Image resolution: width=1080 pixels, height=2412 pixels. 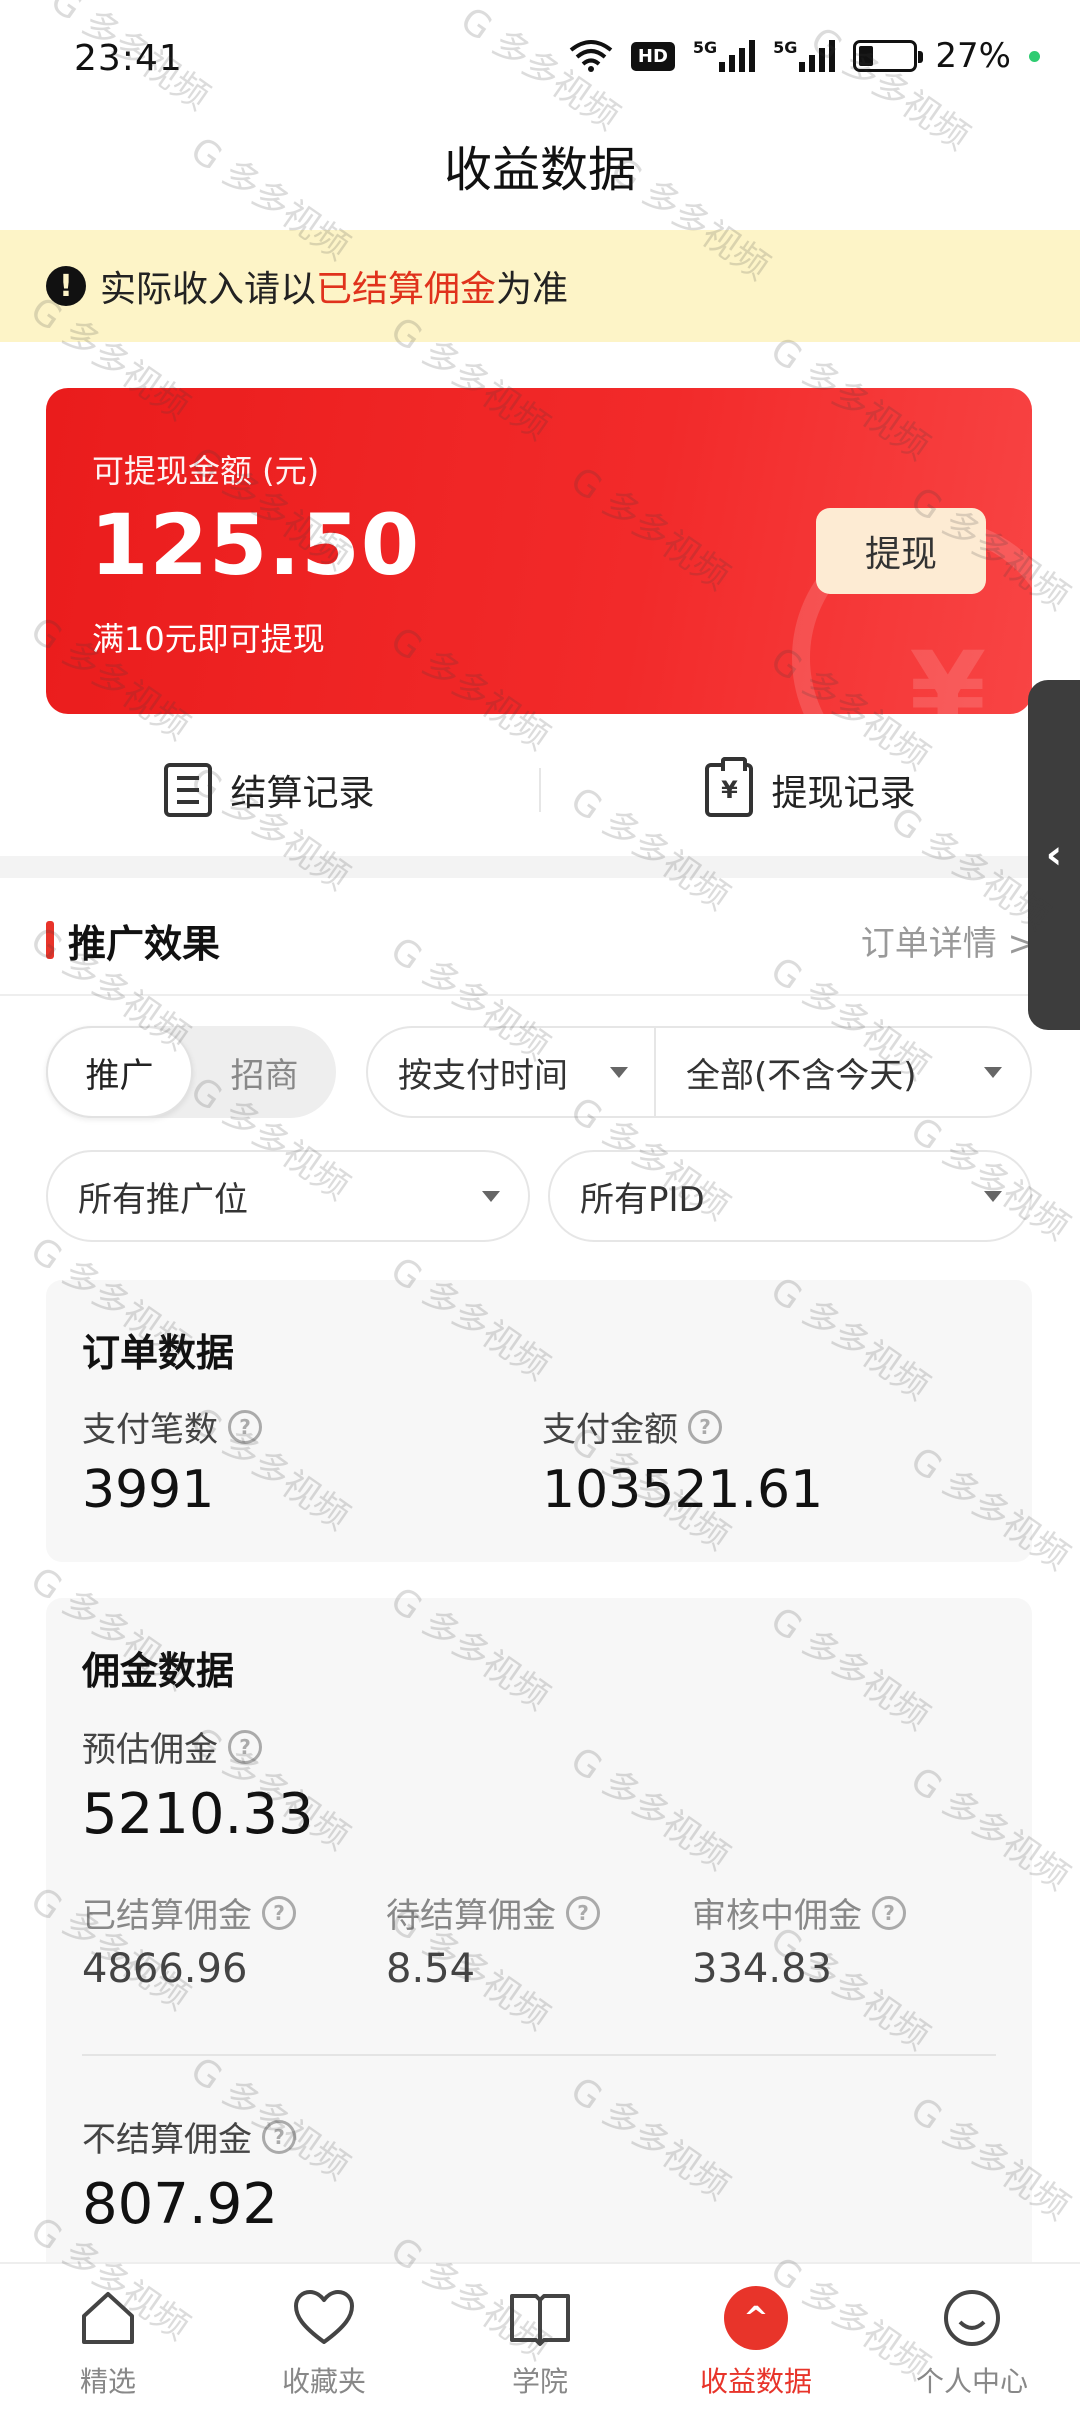 What do you see at coordinates (264, 1072) in the screenshot?
I see `segment-merchant: 招商` at bounding box center [264, 1072].